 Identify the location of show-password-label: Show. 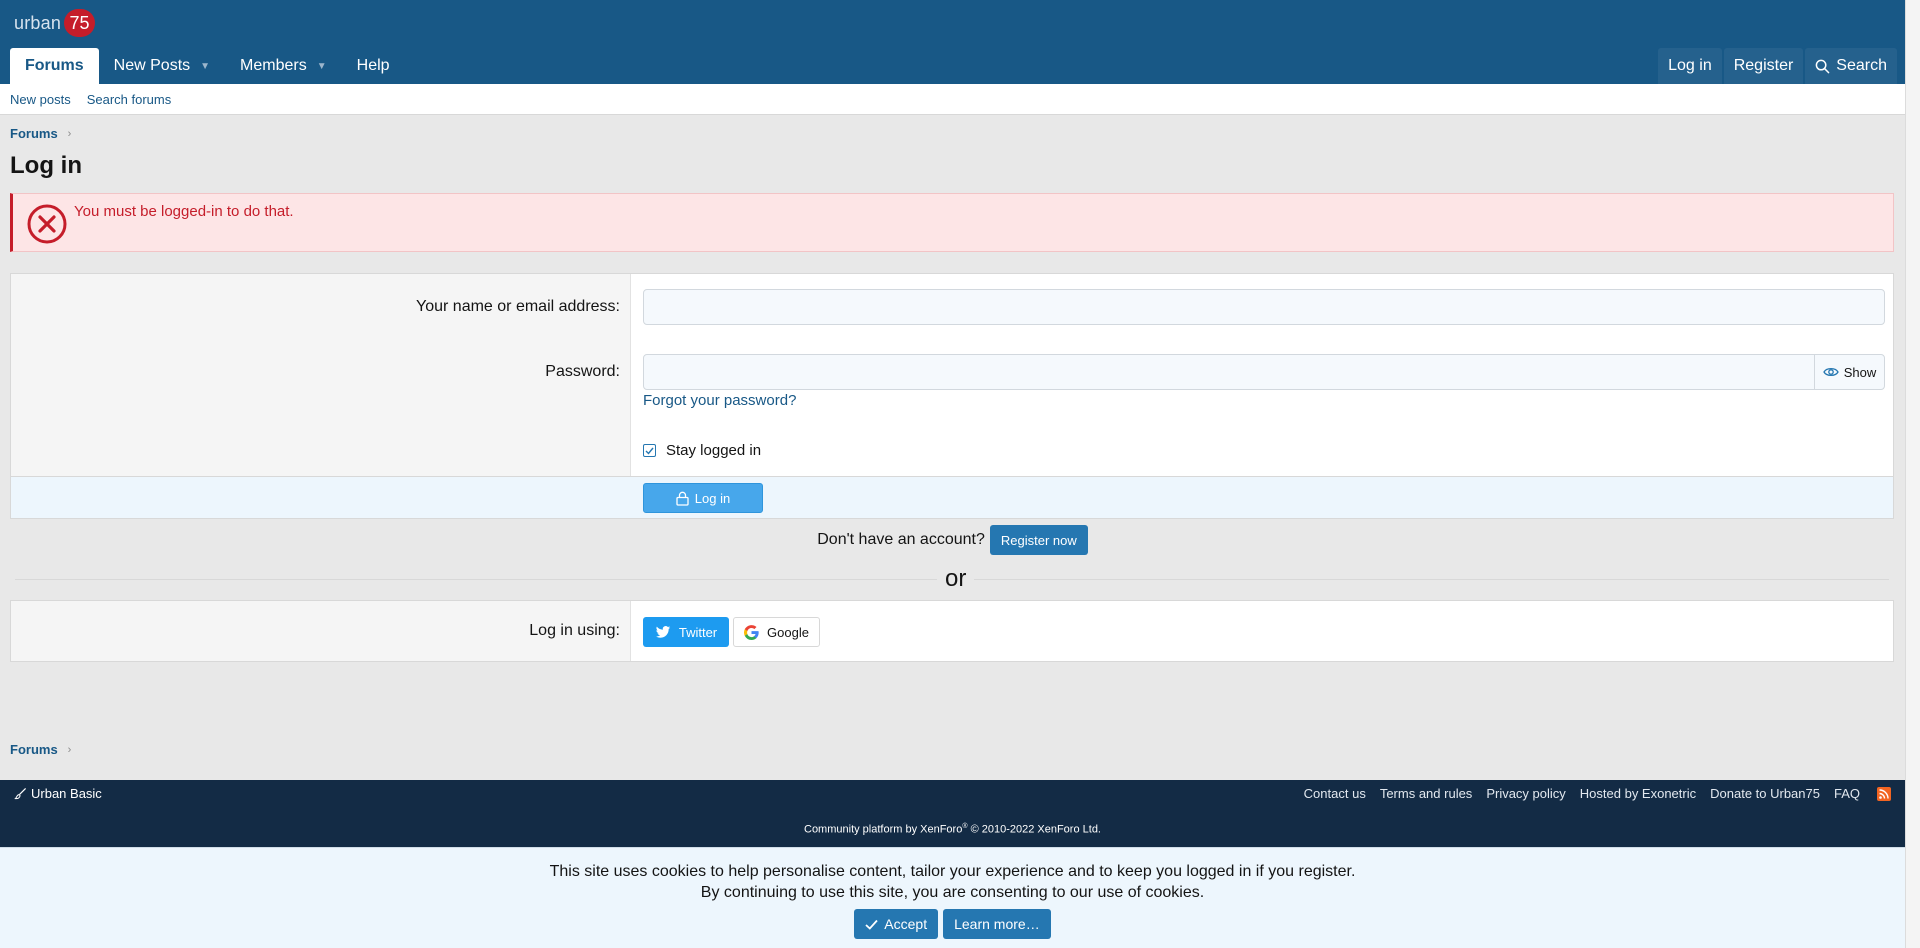
(1860, 372).